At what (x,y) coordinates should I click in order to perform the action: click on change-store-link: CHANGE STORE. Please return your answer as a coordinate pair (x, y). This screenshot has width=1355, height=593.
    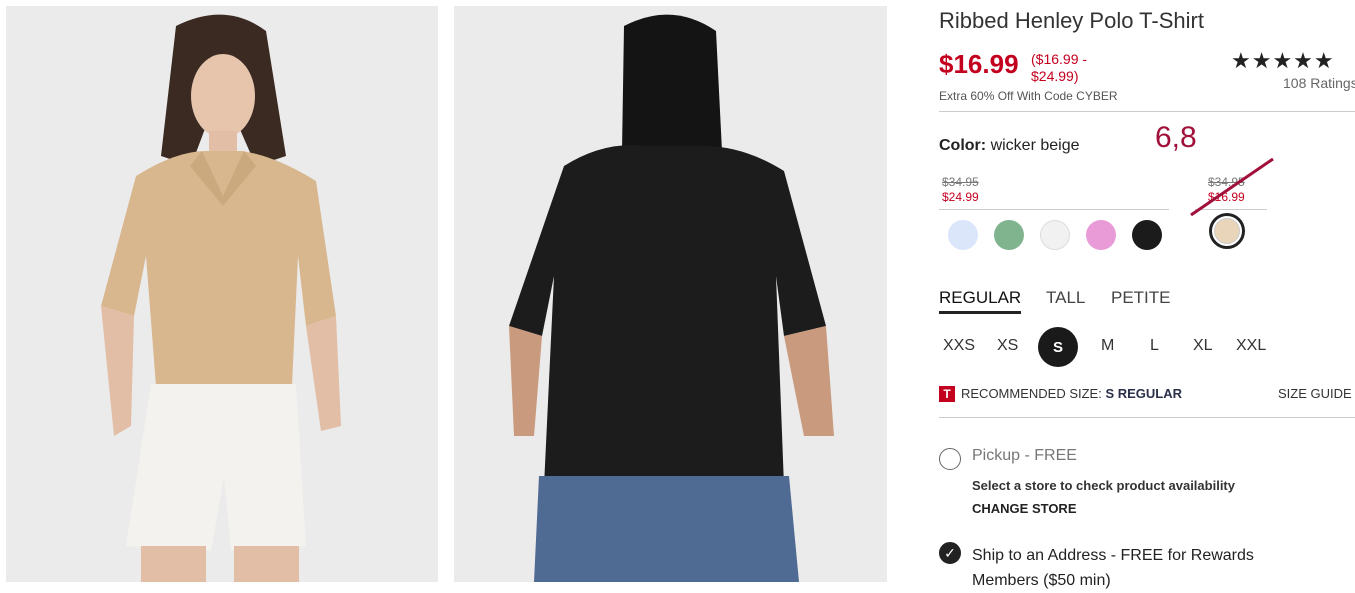
    Looking at the image, I should click on (1024, 508).